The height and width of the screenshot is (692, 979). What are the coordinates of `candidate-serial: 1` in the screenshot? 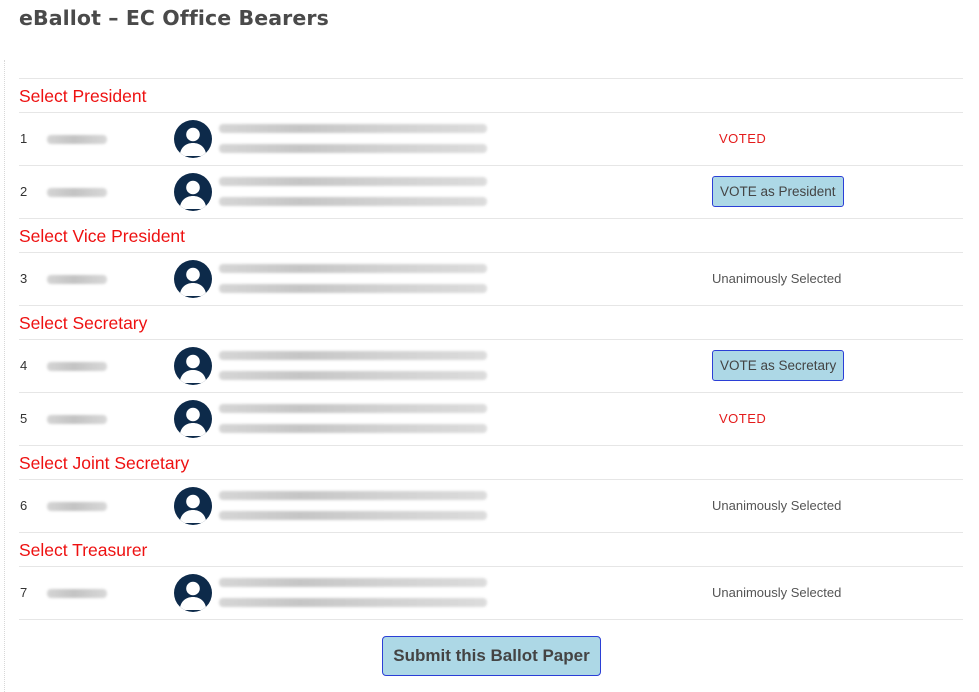 It's located at (24, 138).